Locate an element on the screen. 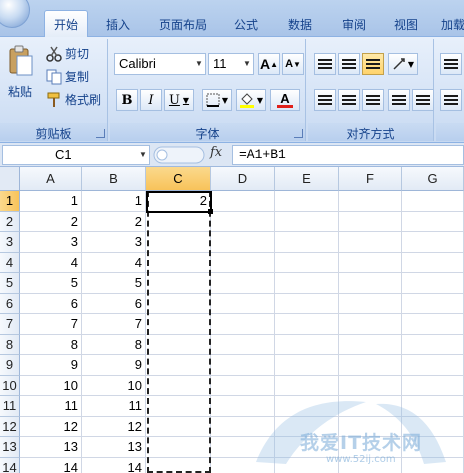 The image size is (464, 473). borders-button: ▼ is located at coordinates (217, 100).